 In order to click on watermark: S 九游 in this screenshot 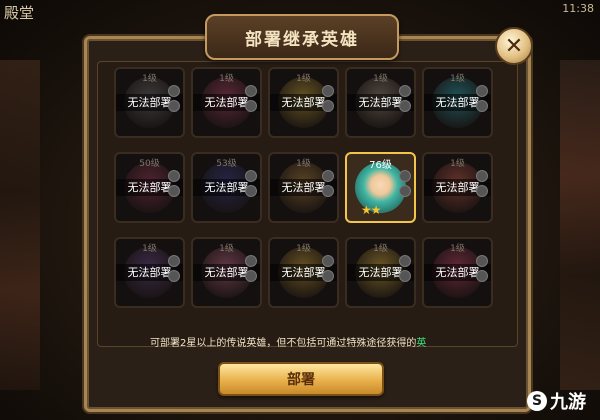, I will do `click(556, 401)`.